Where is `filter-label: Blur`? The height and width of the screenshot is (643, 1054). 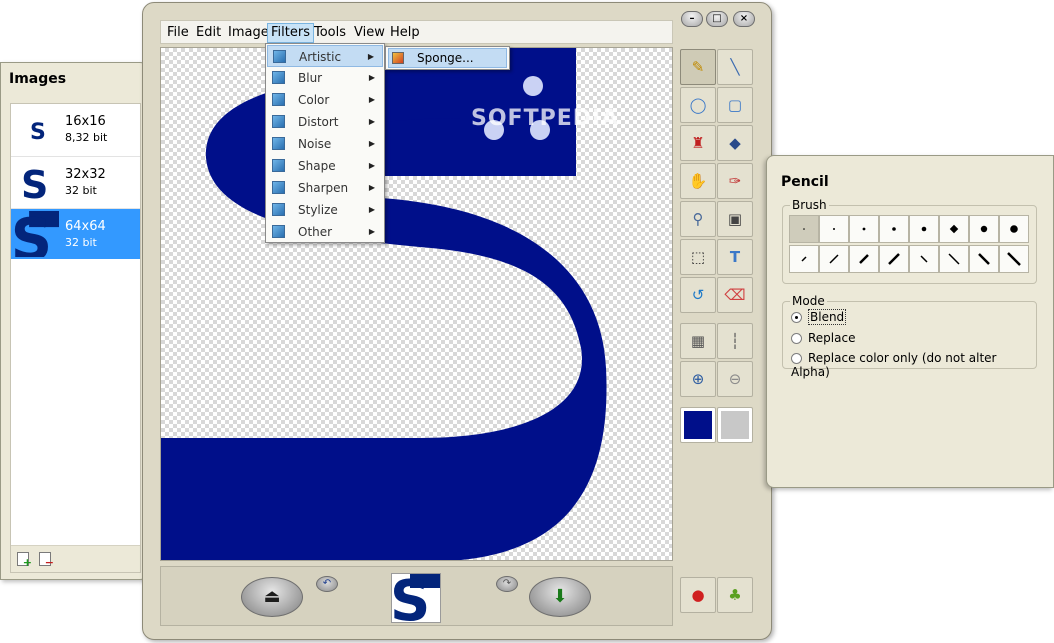 filter-label: Blur is located at coordinates (310, 78).